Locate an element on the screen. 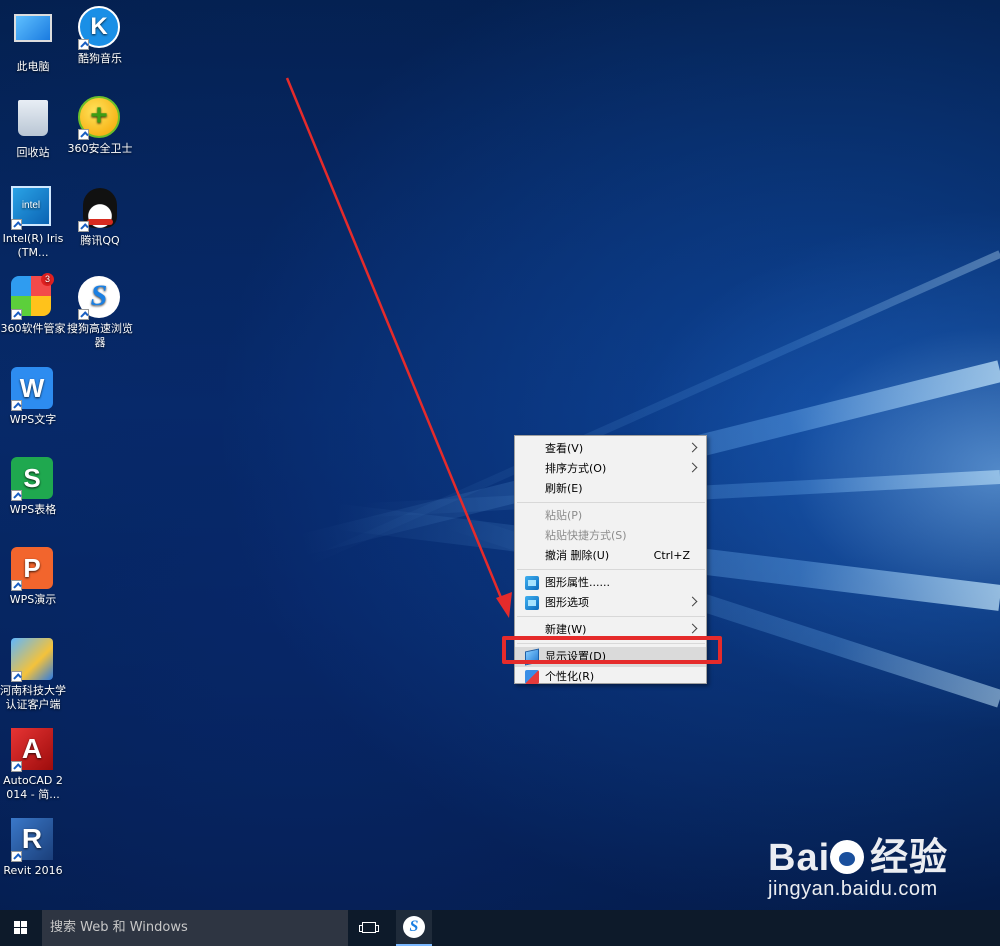 The image size is (1000, 946). taskbar-app-sogou-browser: S is located at coordinates (414, 928).